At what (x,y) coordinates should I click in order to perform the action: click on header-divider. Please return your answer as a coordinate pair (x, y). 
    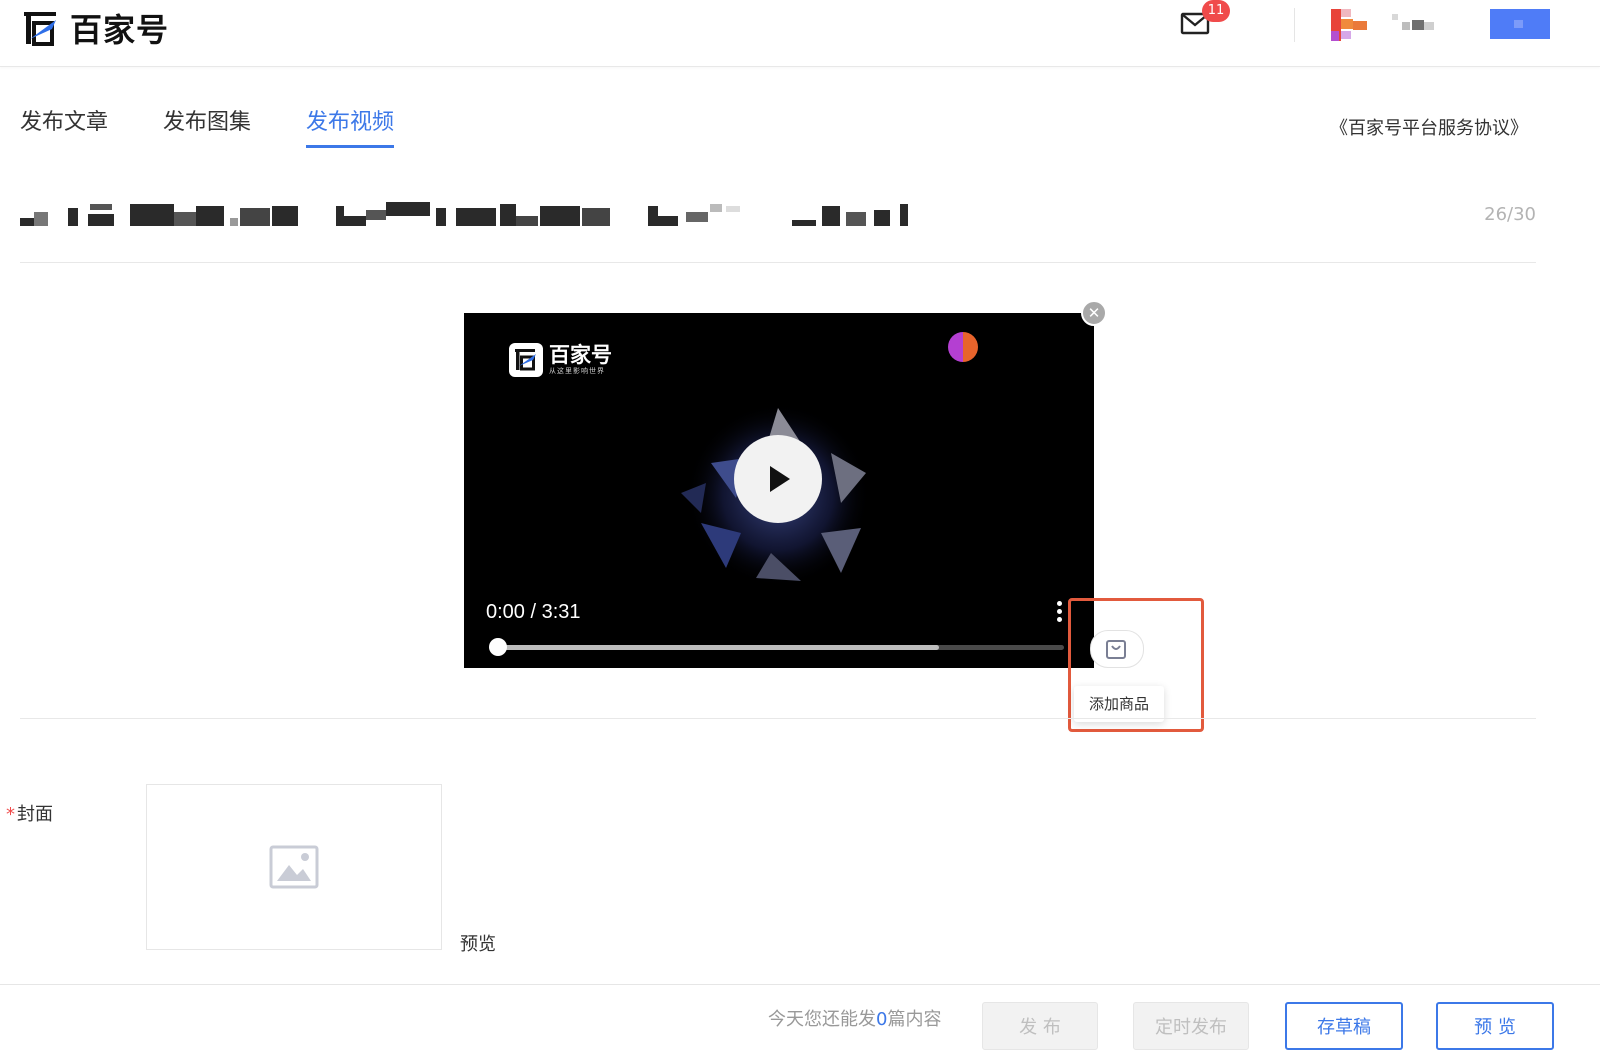
    Looking at the image, I should click on (1294, 25).